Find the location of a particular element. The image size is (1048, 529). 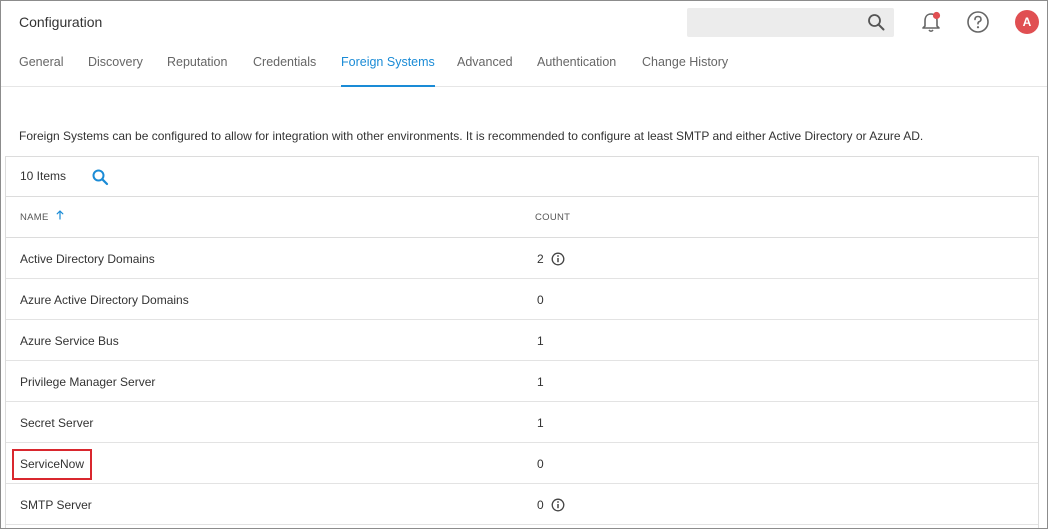

table-toolbar: 10 Items is located at coordinates (522, 177).